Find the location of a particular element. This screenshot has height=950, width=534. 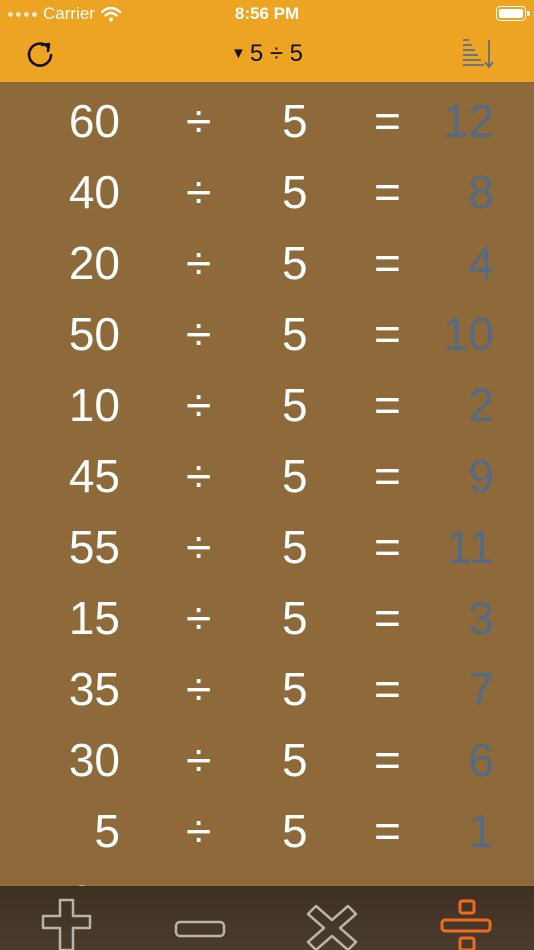

problem-row: 60 ÷ 5 = 12 is located at coordinates (267, 117).